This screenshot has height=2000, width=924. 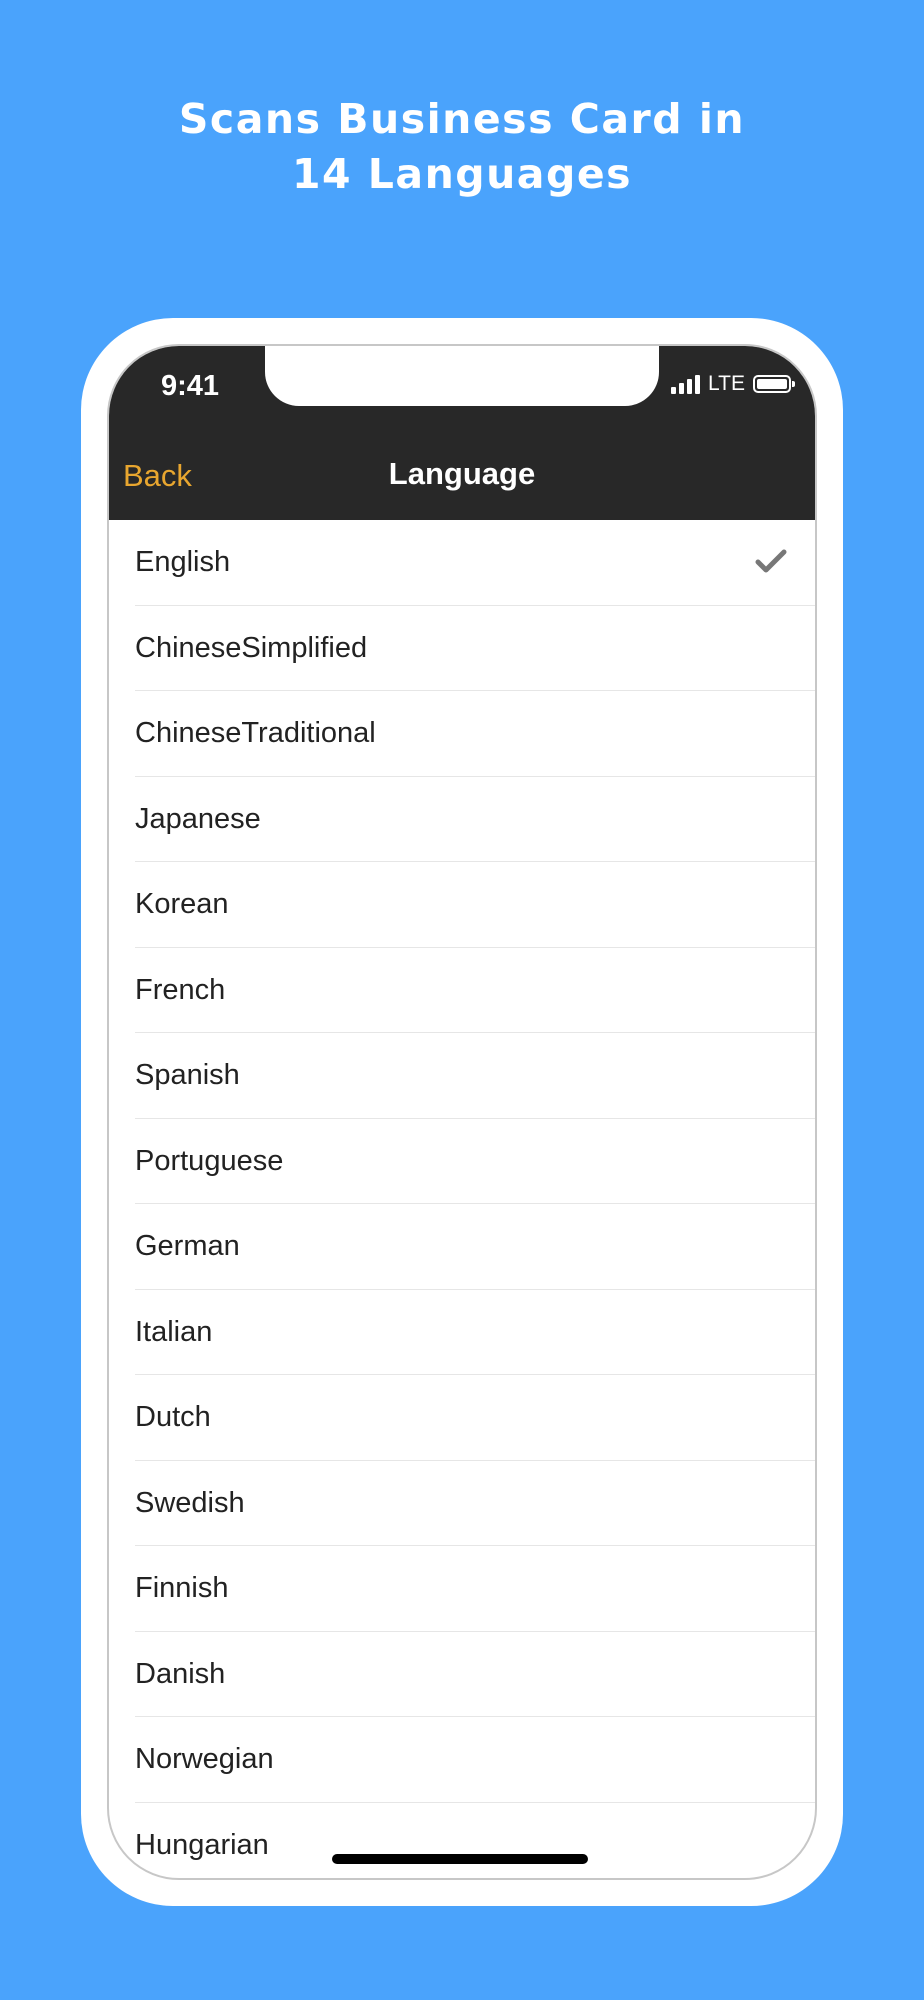 What do you see at coordinates (462, 376) in the screenshot?
I see `phone-notch` at bounding box center [462, 376].